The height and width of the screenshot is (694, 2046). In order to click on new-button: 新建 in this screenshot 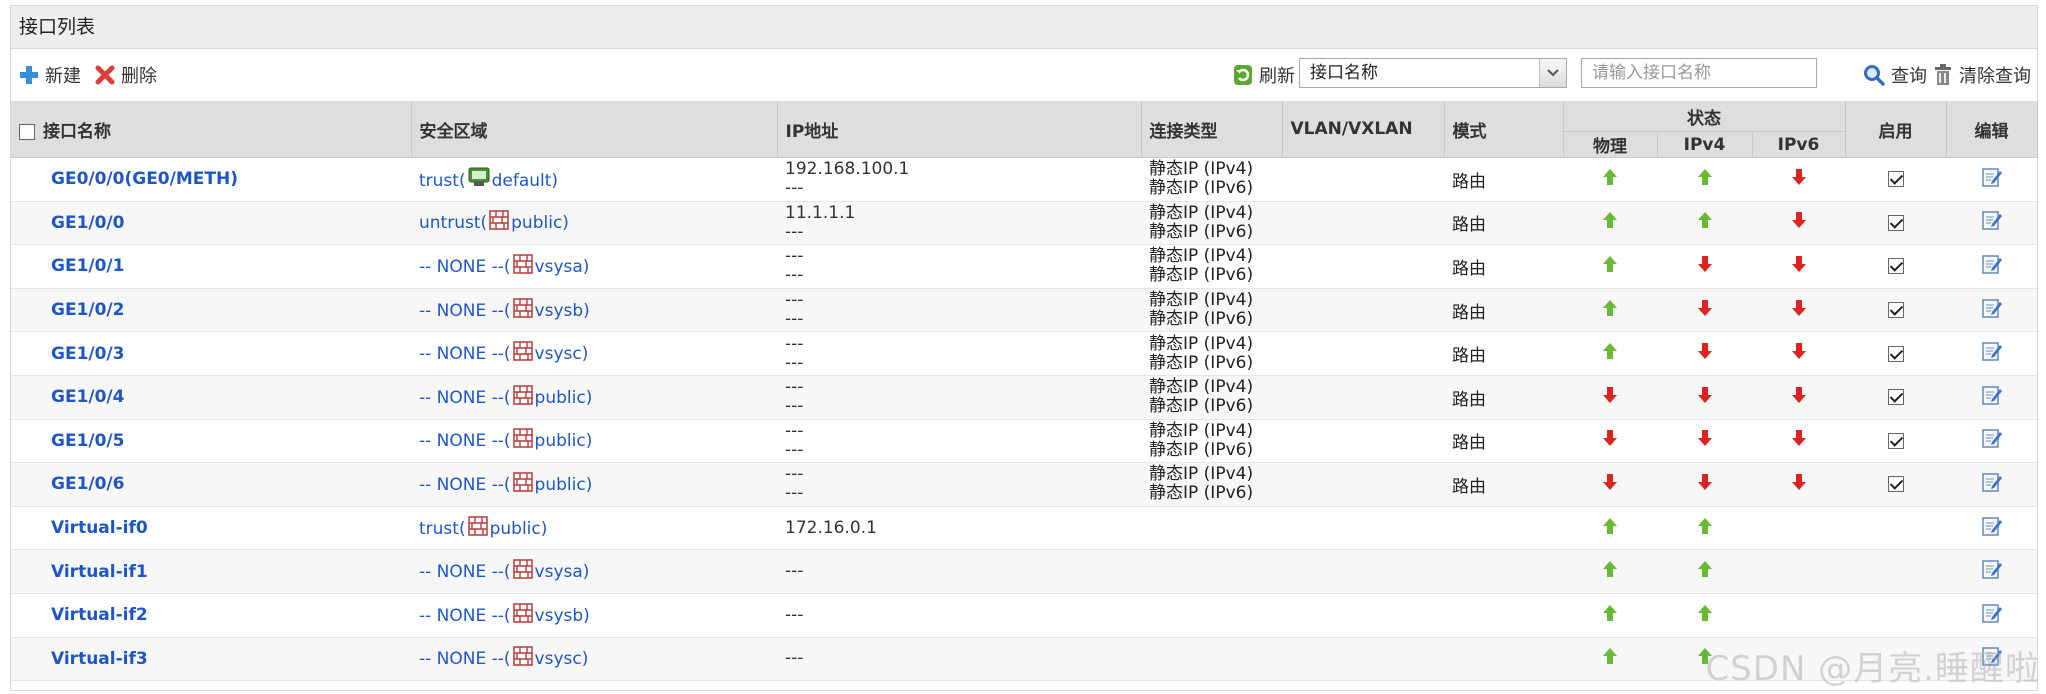, I will do `click(50, 75)`.